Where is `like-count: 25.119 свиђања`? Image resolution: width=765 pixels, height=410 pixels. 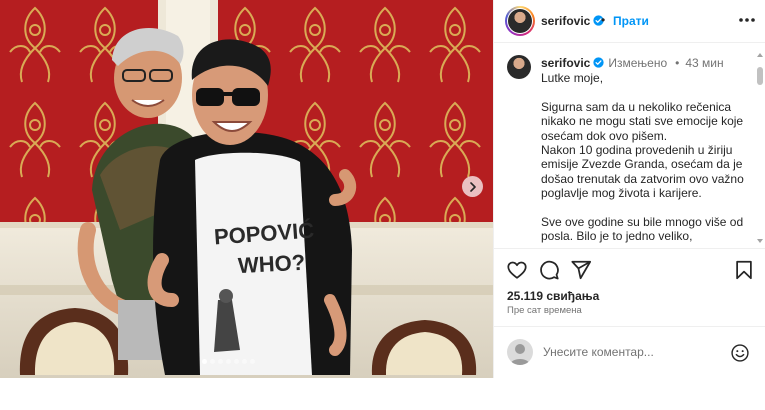
like-count: 25.119 свиђања is located at coordinates (553, 296).